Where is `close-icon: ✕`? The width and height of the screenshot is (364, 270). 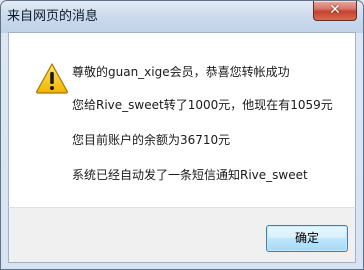
close-icon: ✕ is located at coordinates (335, 10).